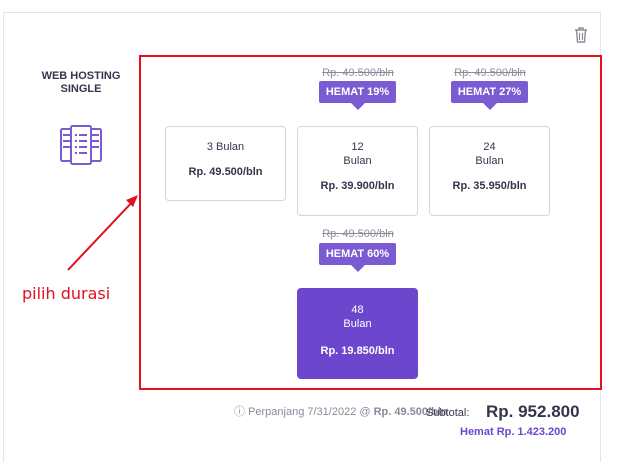 Image resolution: width=619 pixels, height=462 pixels. I want to click on savings-value: Rp. 1.423.200, so click(531, 432).